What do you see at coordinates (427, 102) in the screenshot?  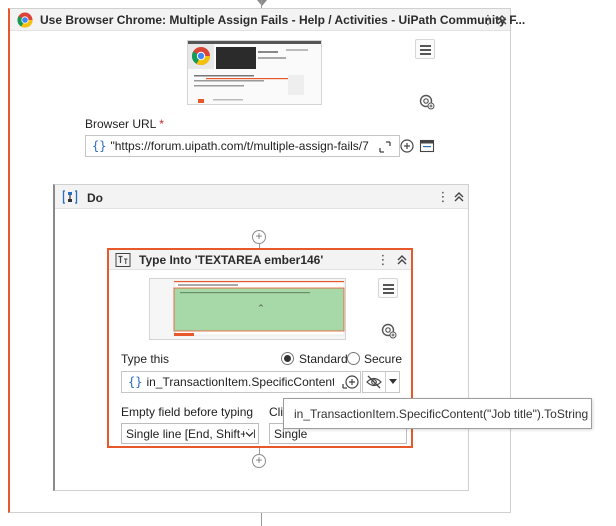 I see `indicate-target-icon` at bounding box center [427, 102].